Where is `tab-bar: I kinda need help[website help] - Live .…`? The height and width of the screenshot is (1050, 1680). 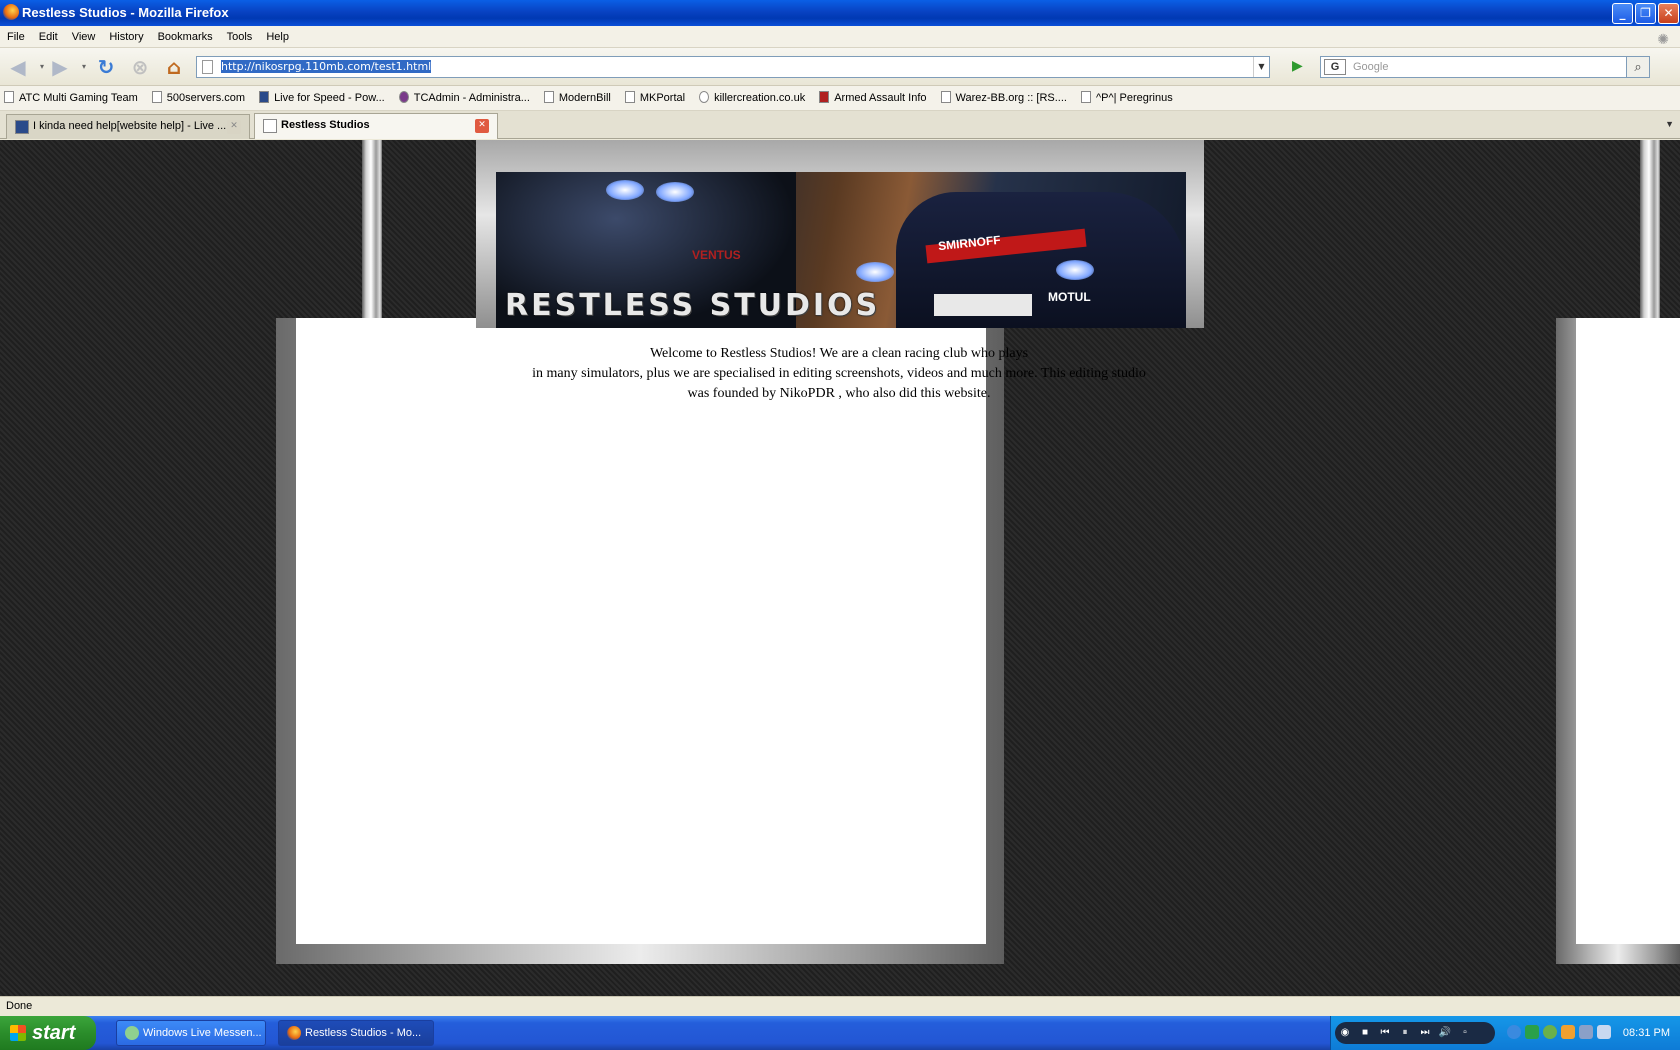 tab-bar: I kinda need help[website help] - Live .… is located at coordinates (840, 125).